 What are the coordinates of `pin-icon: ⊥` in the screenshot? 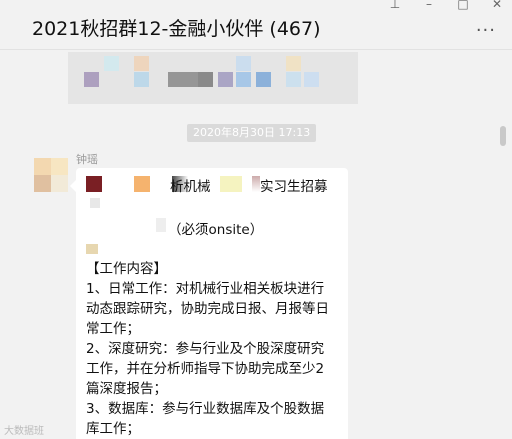 It's located at (395, 5).